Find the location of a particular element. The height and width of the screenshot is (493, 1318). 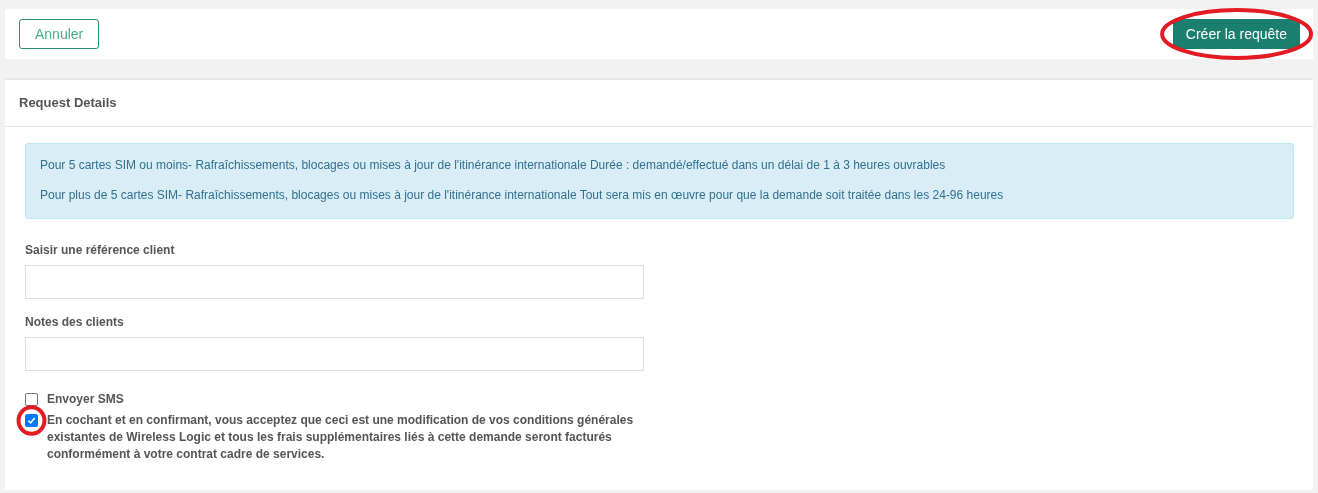

checkbox-label: En cochant et en confirmant, vous acceptez que ceci est une modification de vos conditions générales existantes de Wireless Logic et tous les frais supplémentaires liés à cette demande seront facturés conformément à votre contrat cadre de services. is located at coordinates (341, 437).